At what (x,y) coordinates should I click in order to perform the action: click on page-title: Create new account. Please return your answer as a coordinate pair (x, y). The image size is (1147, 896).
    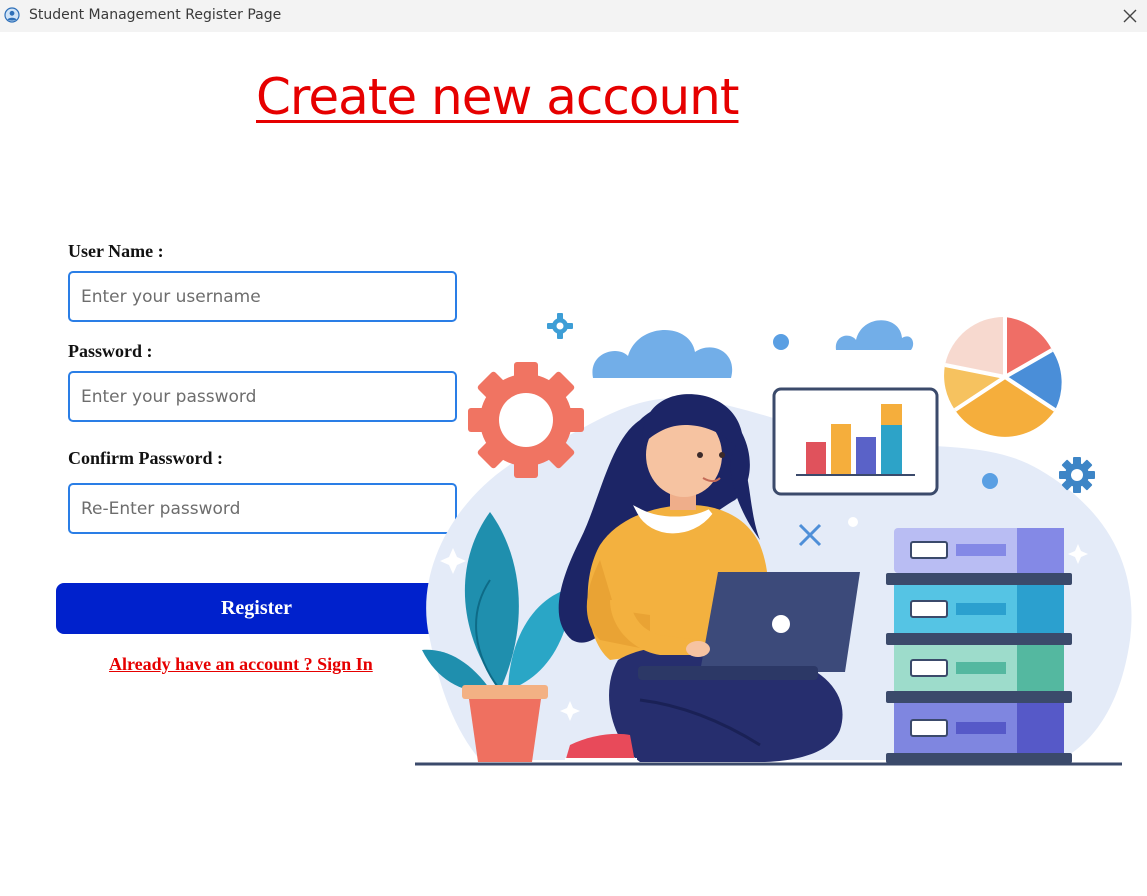
    Looking at the image, I should click on (497, 97).